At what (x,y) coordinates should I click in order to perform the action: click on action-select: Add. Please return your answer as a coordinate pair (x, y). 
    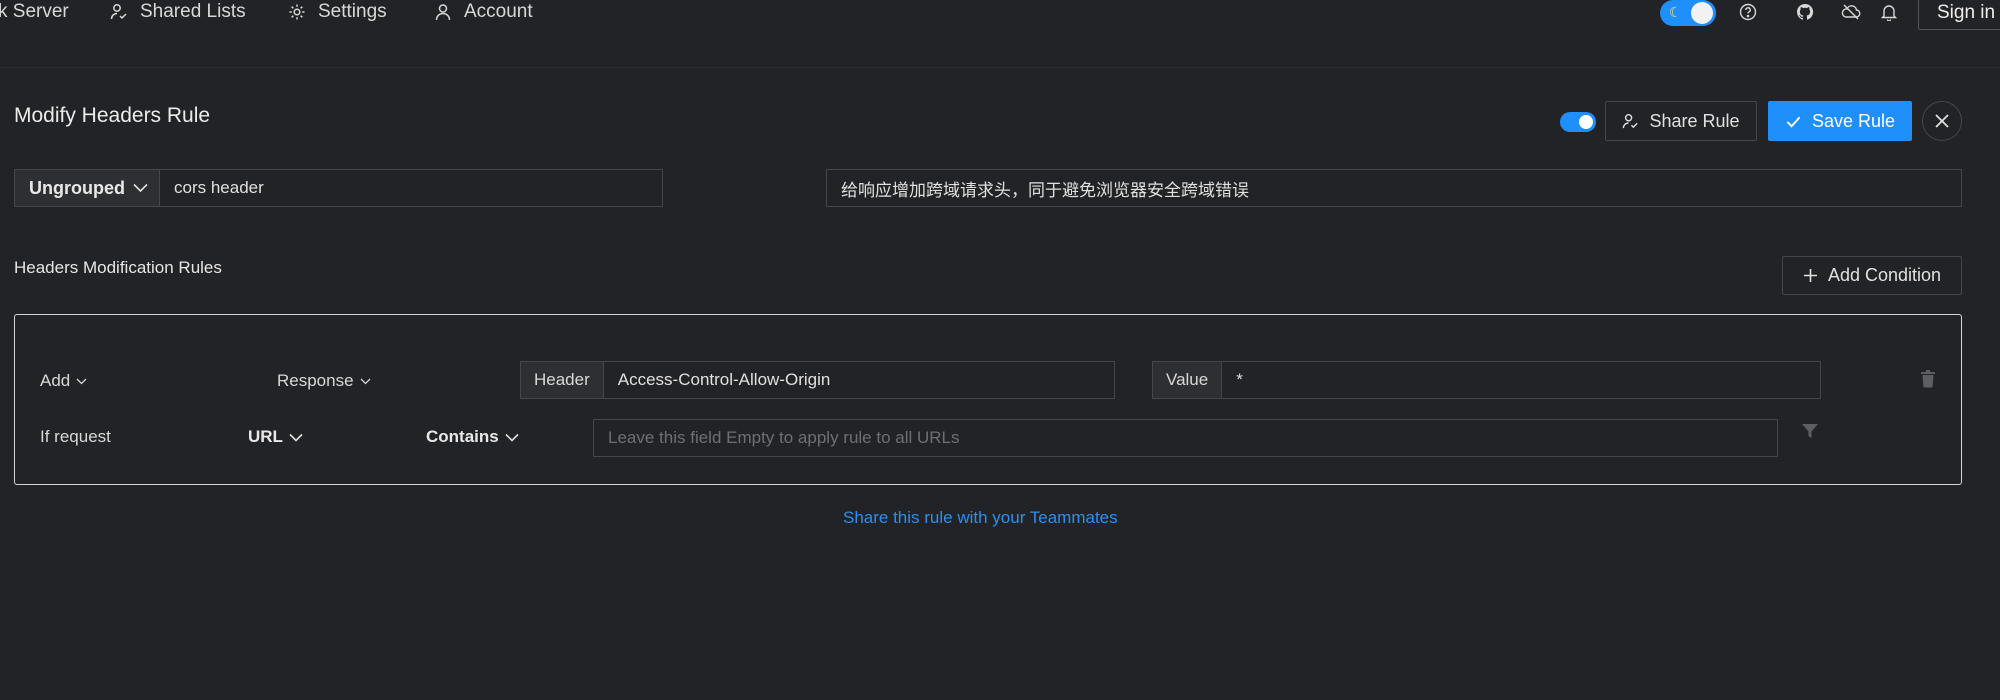
    Looking at the image, I should click on (63, 381).